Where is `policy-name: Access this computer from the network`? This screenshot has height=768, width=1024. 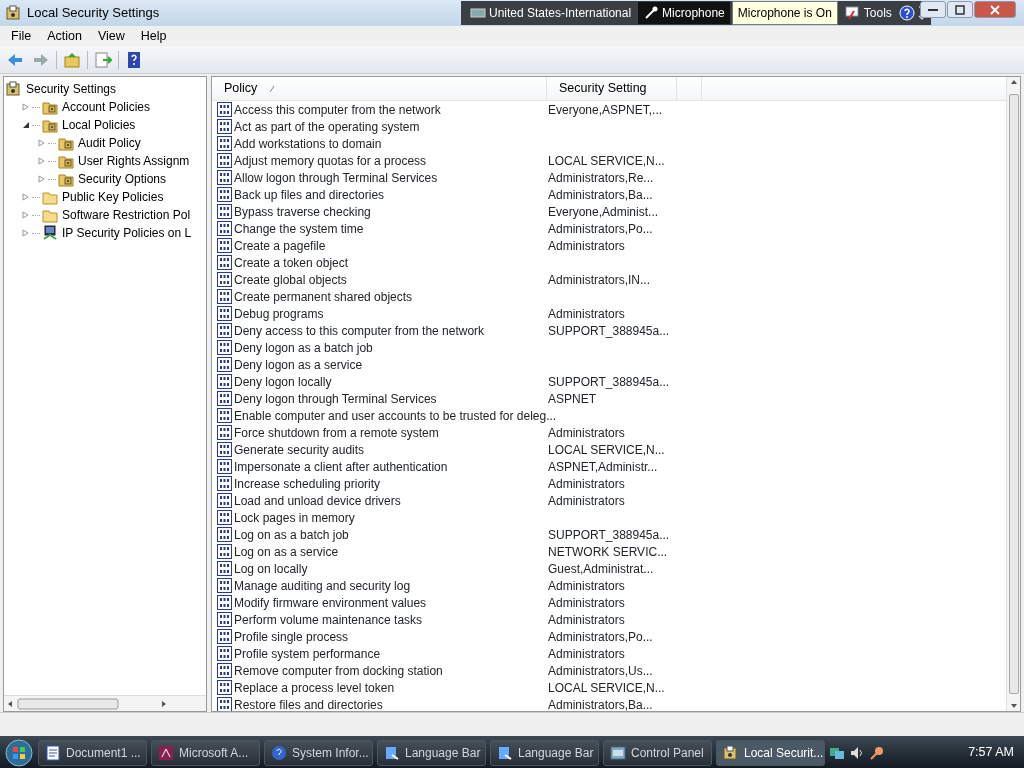 policy-name: Access this computer from the network is located at coordinates (337, 109).